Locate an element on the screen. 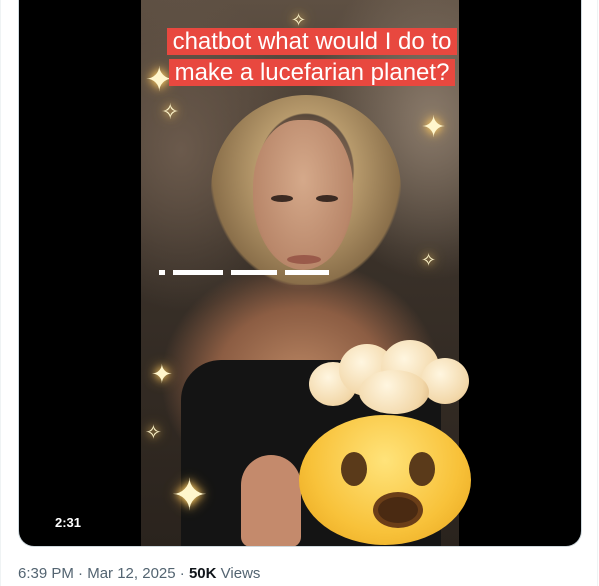 This screenshot has height=586, width=599. tweet-metadata: 6:39 PM · Mar 12, 2025 · 50K Views is located at coordinates (139, 574).